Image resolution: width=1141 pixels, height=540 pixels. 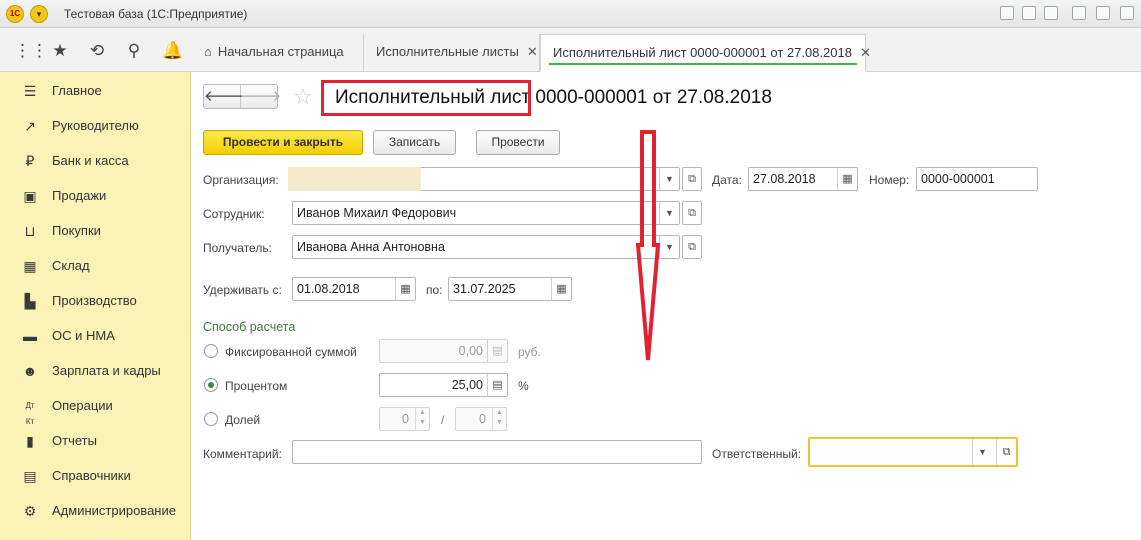 I want to click on cart-icon: ⊔, so click(x=30, y=231).